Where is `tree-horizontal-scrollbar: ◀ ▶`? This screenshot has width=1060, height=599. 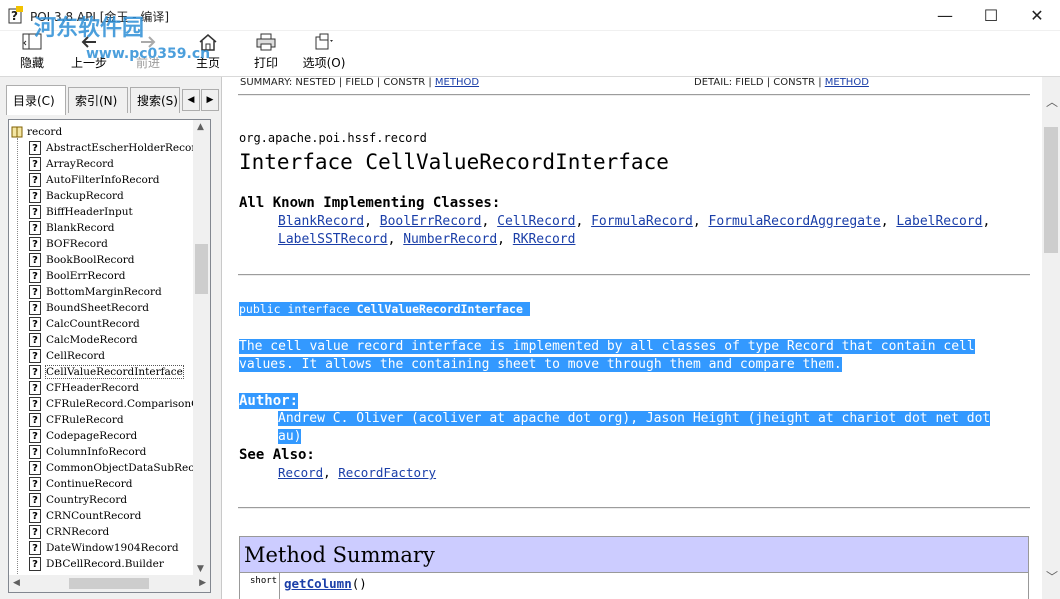 tree-horizontal-scrollbar: ◀ ▶ is located at coordinates (109, 583).